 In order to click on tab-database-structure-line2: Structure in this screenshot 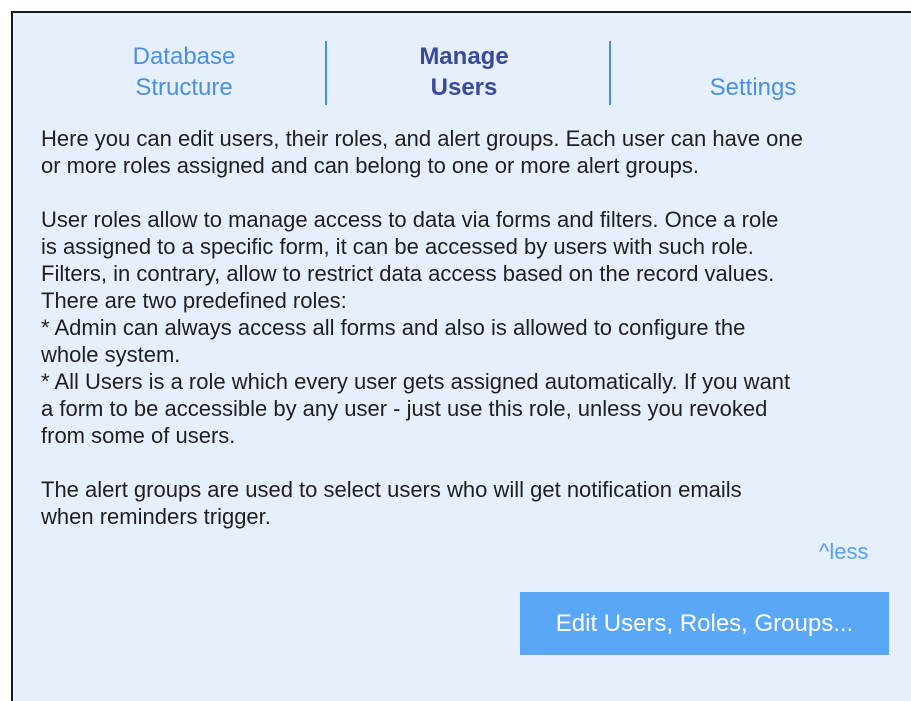, I will do `click(184, 87)`.